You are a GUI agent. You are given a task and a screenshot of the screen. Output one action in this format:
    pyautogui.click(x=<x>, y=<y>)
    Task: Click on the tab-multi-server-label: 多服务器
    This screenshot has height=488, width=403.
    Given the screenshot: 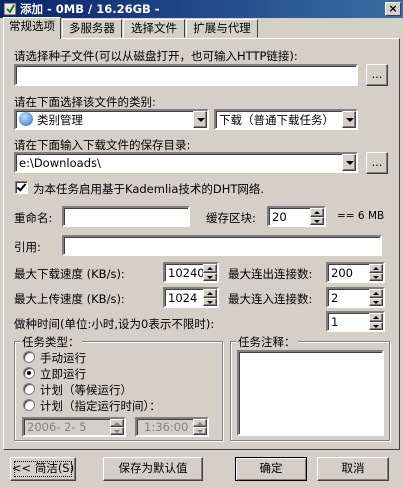 What is the action you would take?
    pyautogui.click(x=92, y=28)
    